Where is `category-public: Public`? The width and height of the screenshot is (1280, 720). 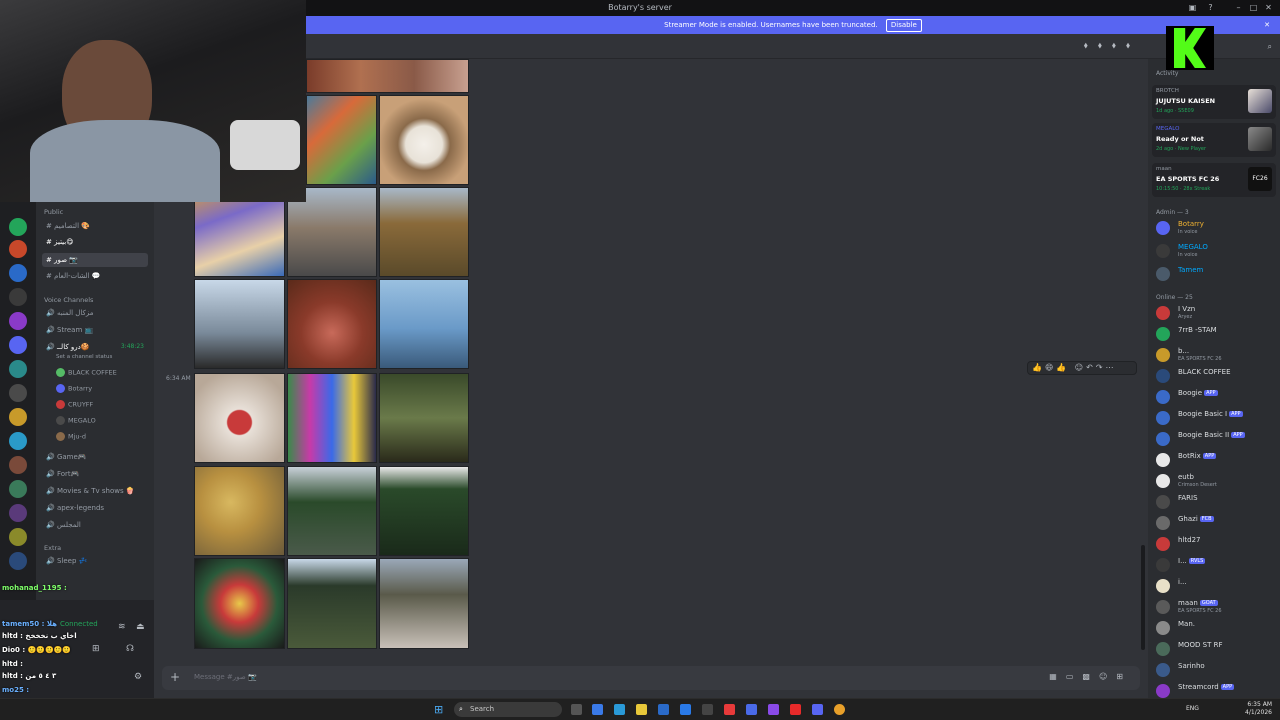
category-public: Public is located at coordinates (53, 212).